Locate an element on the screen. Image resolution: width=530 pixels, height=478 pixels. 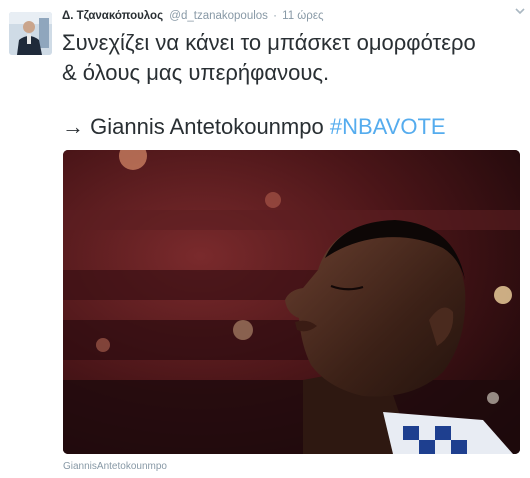
tweet-text-line: Συνεχίζει να κάνει το μπάσκετ ομορφότερο is located at coordinates (269, 42).